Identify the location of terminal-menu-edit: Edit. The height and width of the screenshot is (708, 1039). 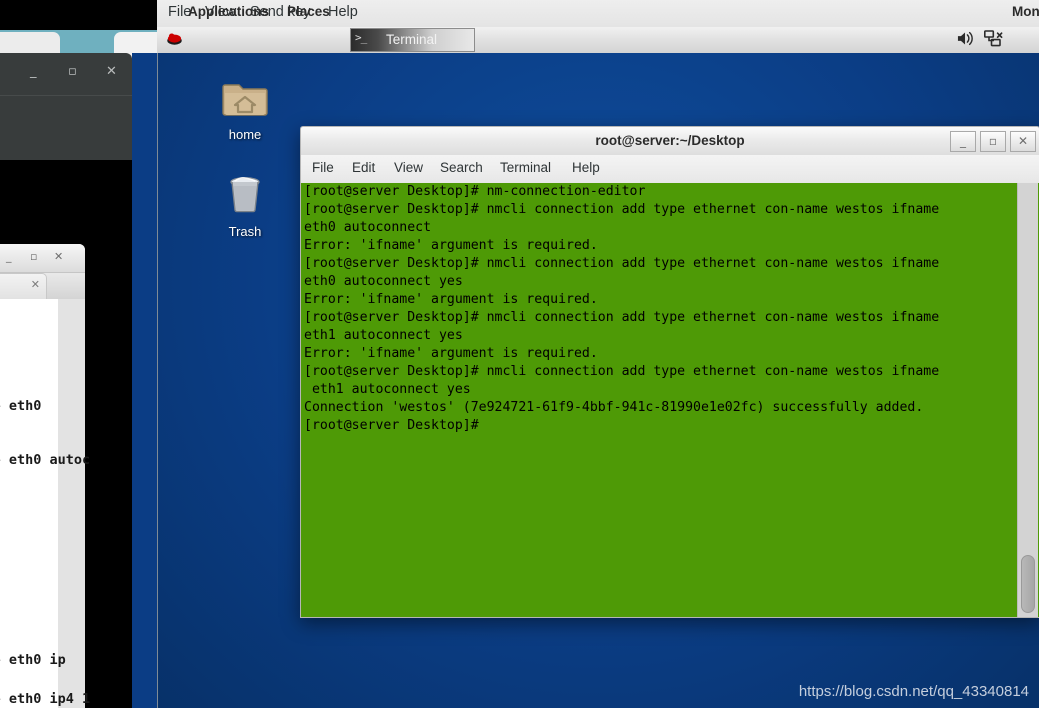
(363, 167).